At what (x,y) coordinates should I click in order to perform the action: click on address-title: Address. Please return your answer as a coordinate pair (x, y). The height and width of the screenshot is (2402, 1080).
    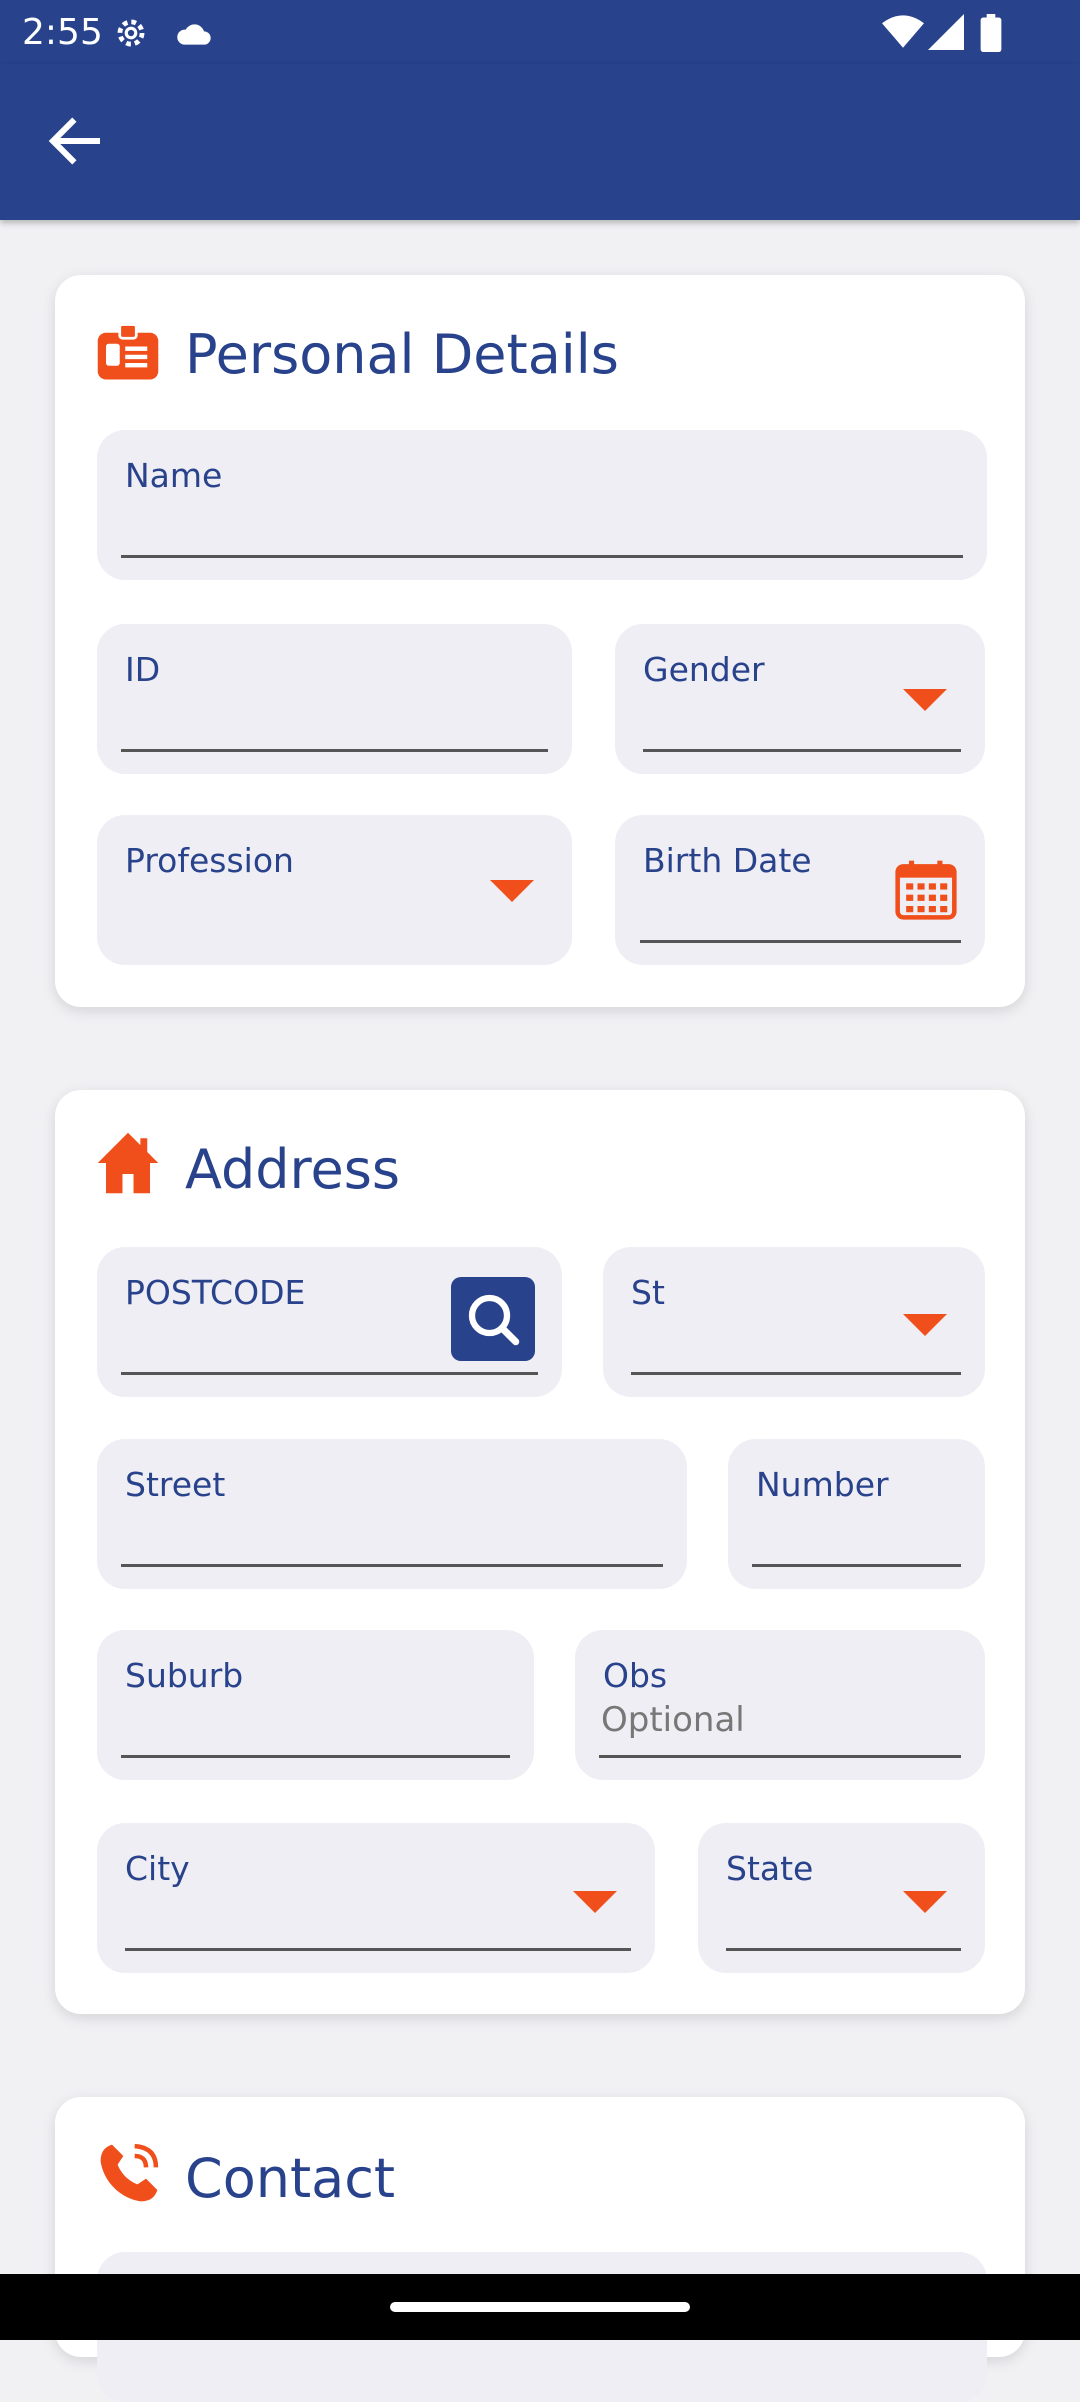
    Looking at the image, I should click on (293, 1169).